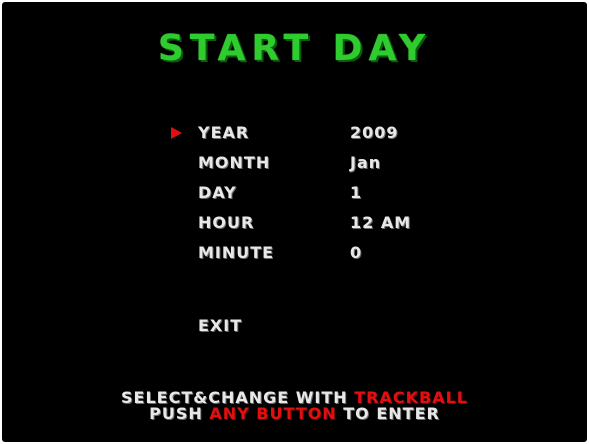 The image size is (589, 444). I want to click on menu-label-year: YEAR, so click(224, 132).